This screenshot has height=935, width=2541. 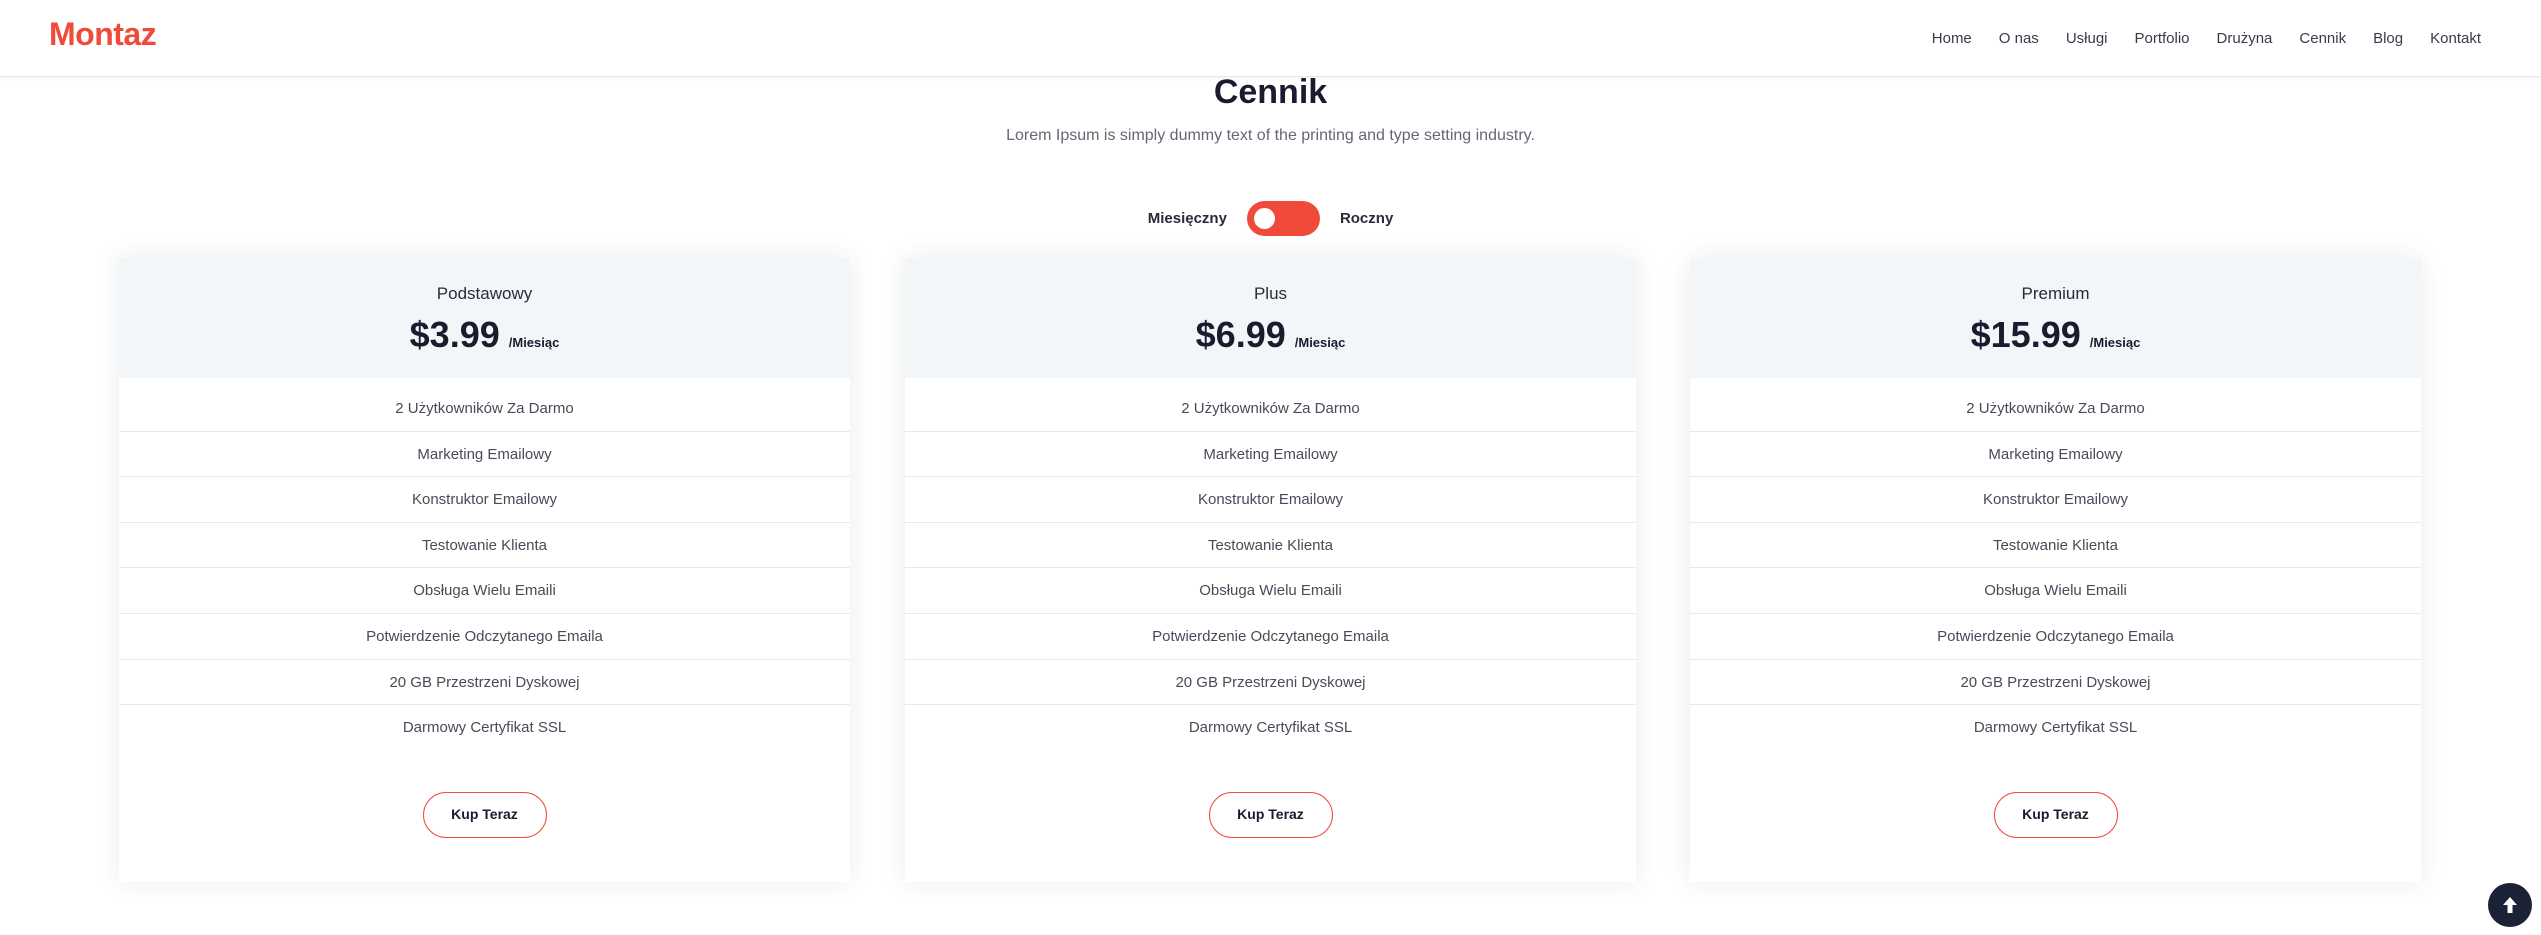 I want to click on toggle-label-yearly: Roczny, so click(x=1366, y=218).